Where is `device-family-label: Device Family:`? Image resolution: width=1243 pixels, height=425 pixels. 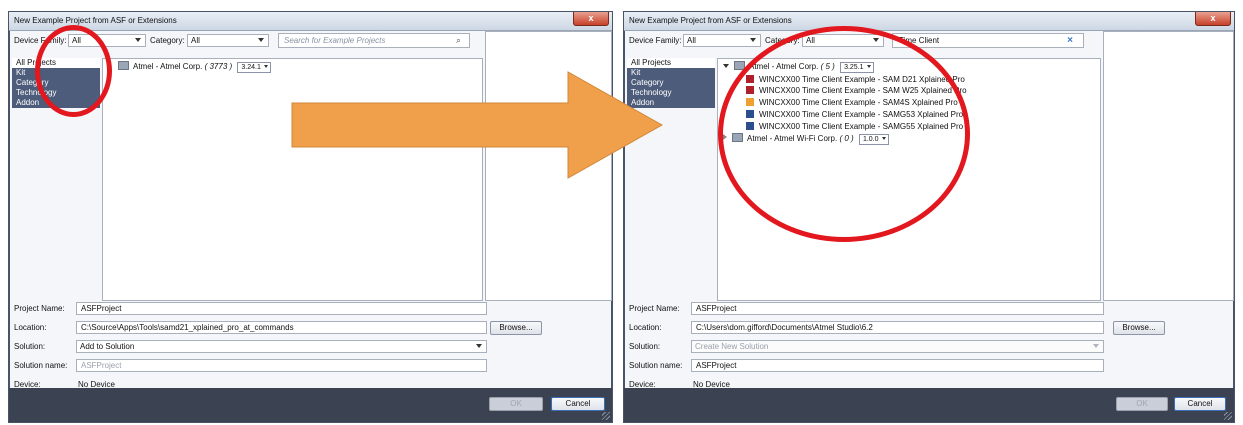
device-family-label: Device Family: is located at coordinates (655, 40).